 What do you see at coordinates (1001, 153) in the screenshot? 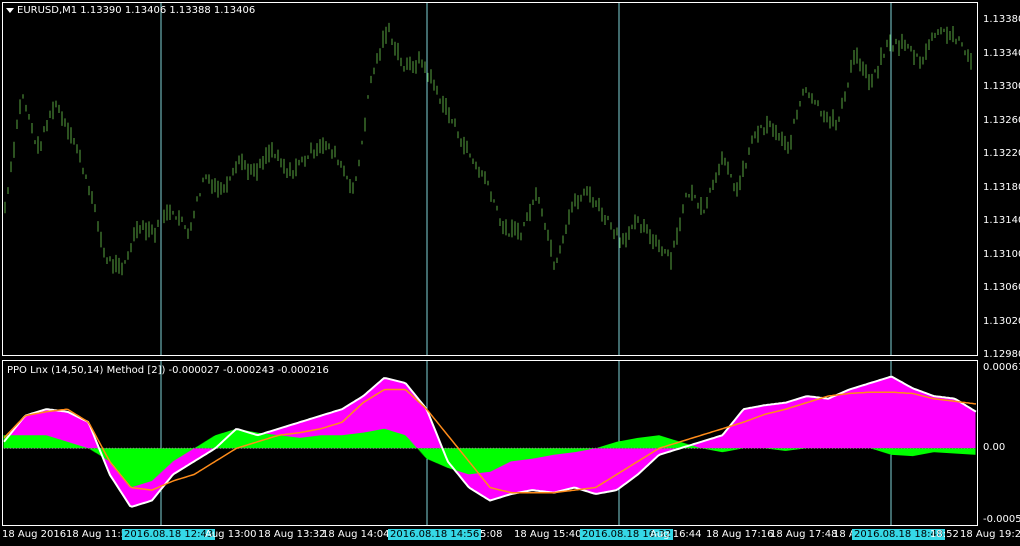
I see `price-axis-label: 1.13220` at bounding box center [1001, 153].